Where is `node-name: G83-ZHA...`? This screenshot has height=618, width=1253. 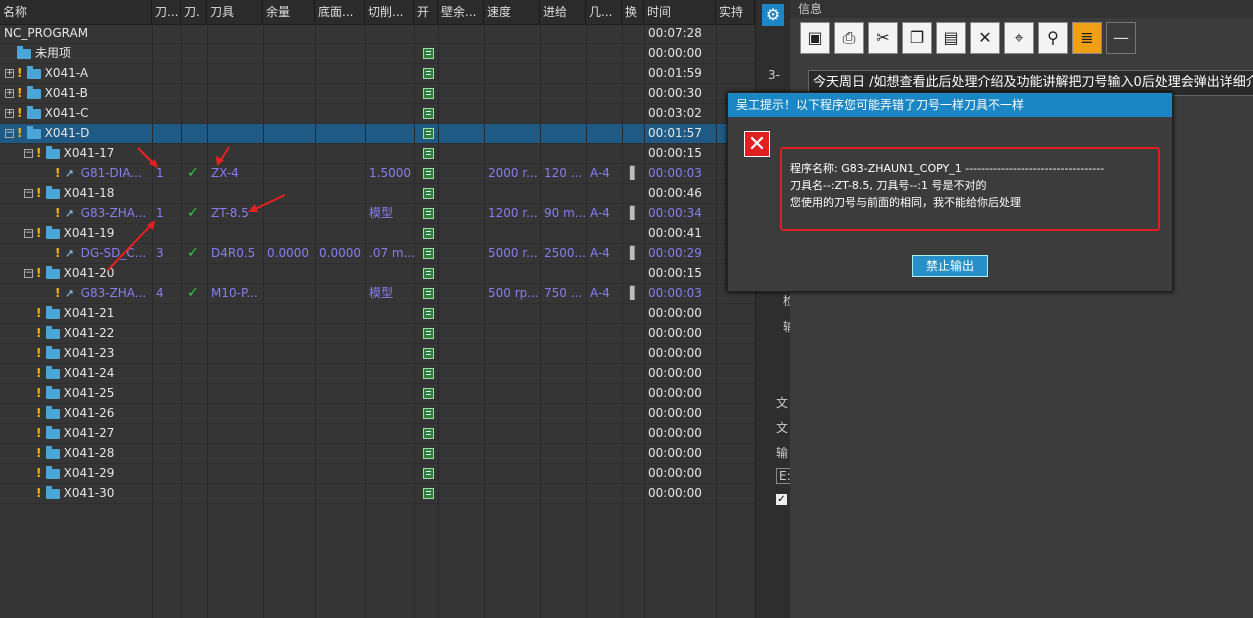
node-name: G83-ZHA... is located at coordinates (113, 213).